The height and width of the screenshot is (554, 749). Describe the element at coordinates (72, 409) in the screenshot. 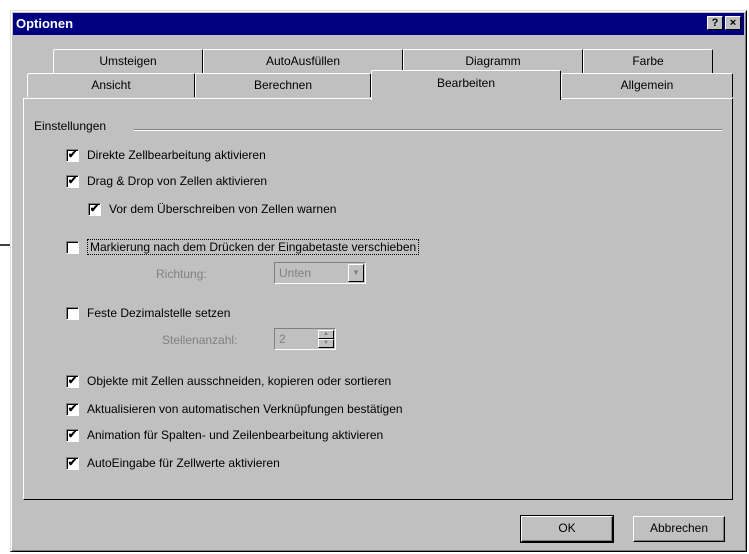

I see `checkbox-confirm-links: ✔` at that location.